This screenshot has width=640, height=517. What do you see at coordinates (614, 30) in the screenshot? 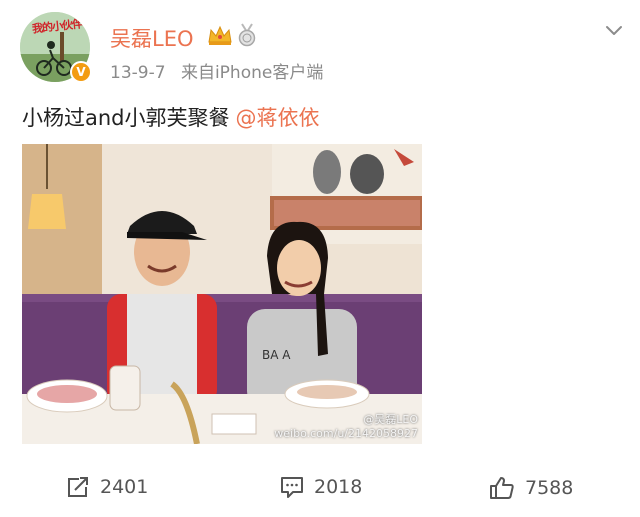
I see `chevron-down-icon` at bounding box center [614, 30].